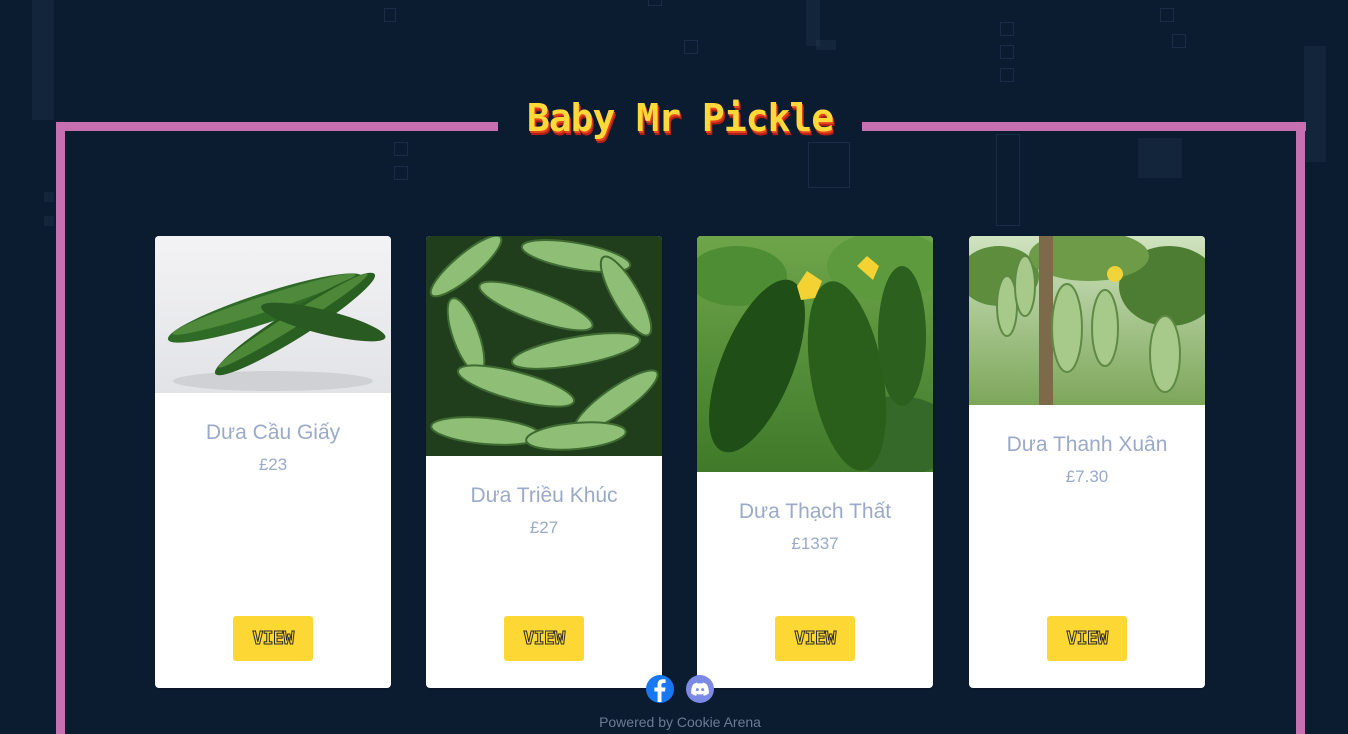 The width and height of the screenshot is (1348, 734). I want to click on frame-border-left, so click(60, 428).